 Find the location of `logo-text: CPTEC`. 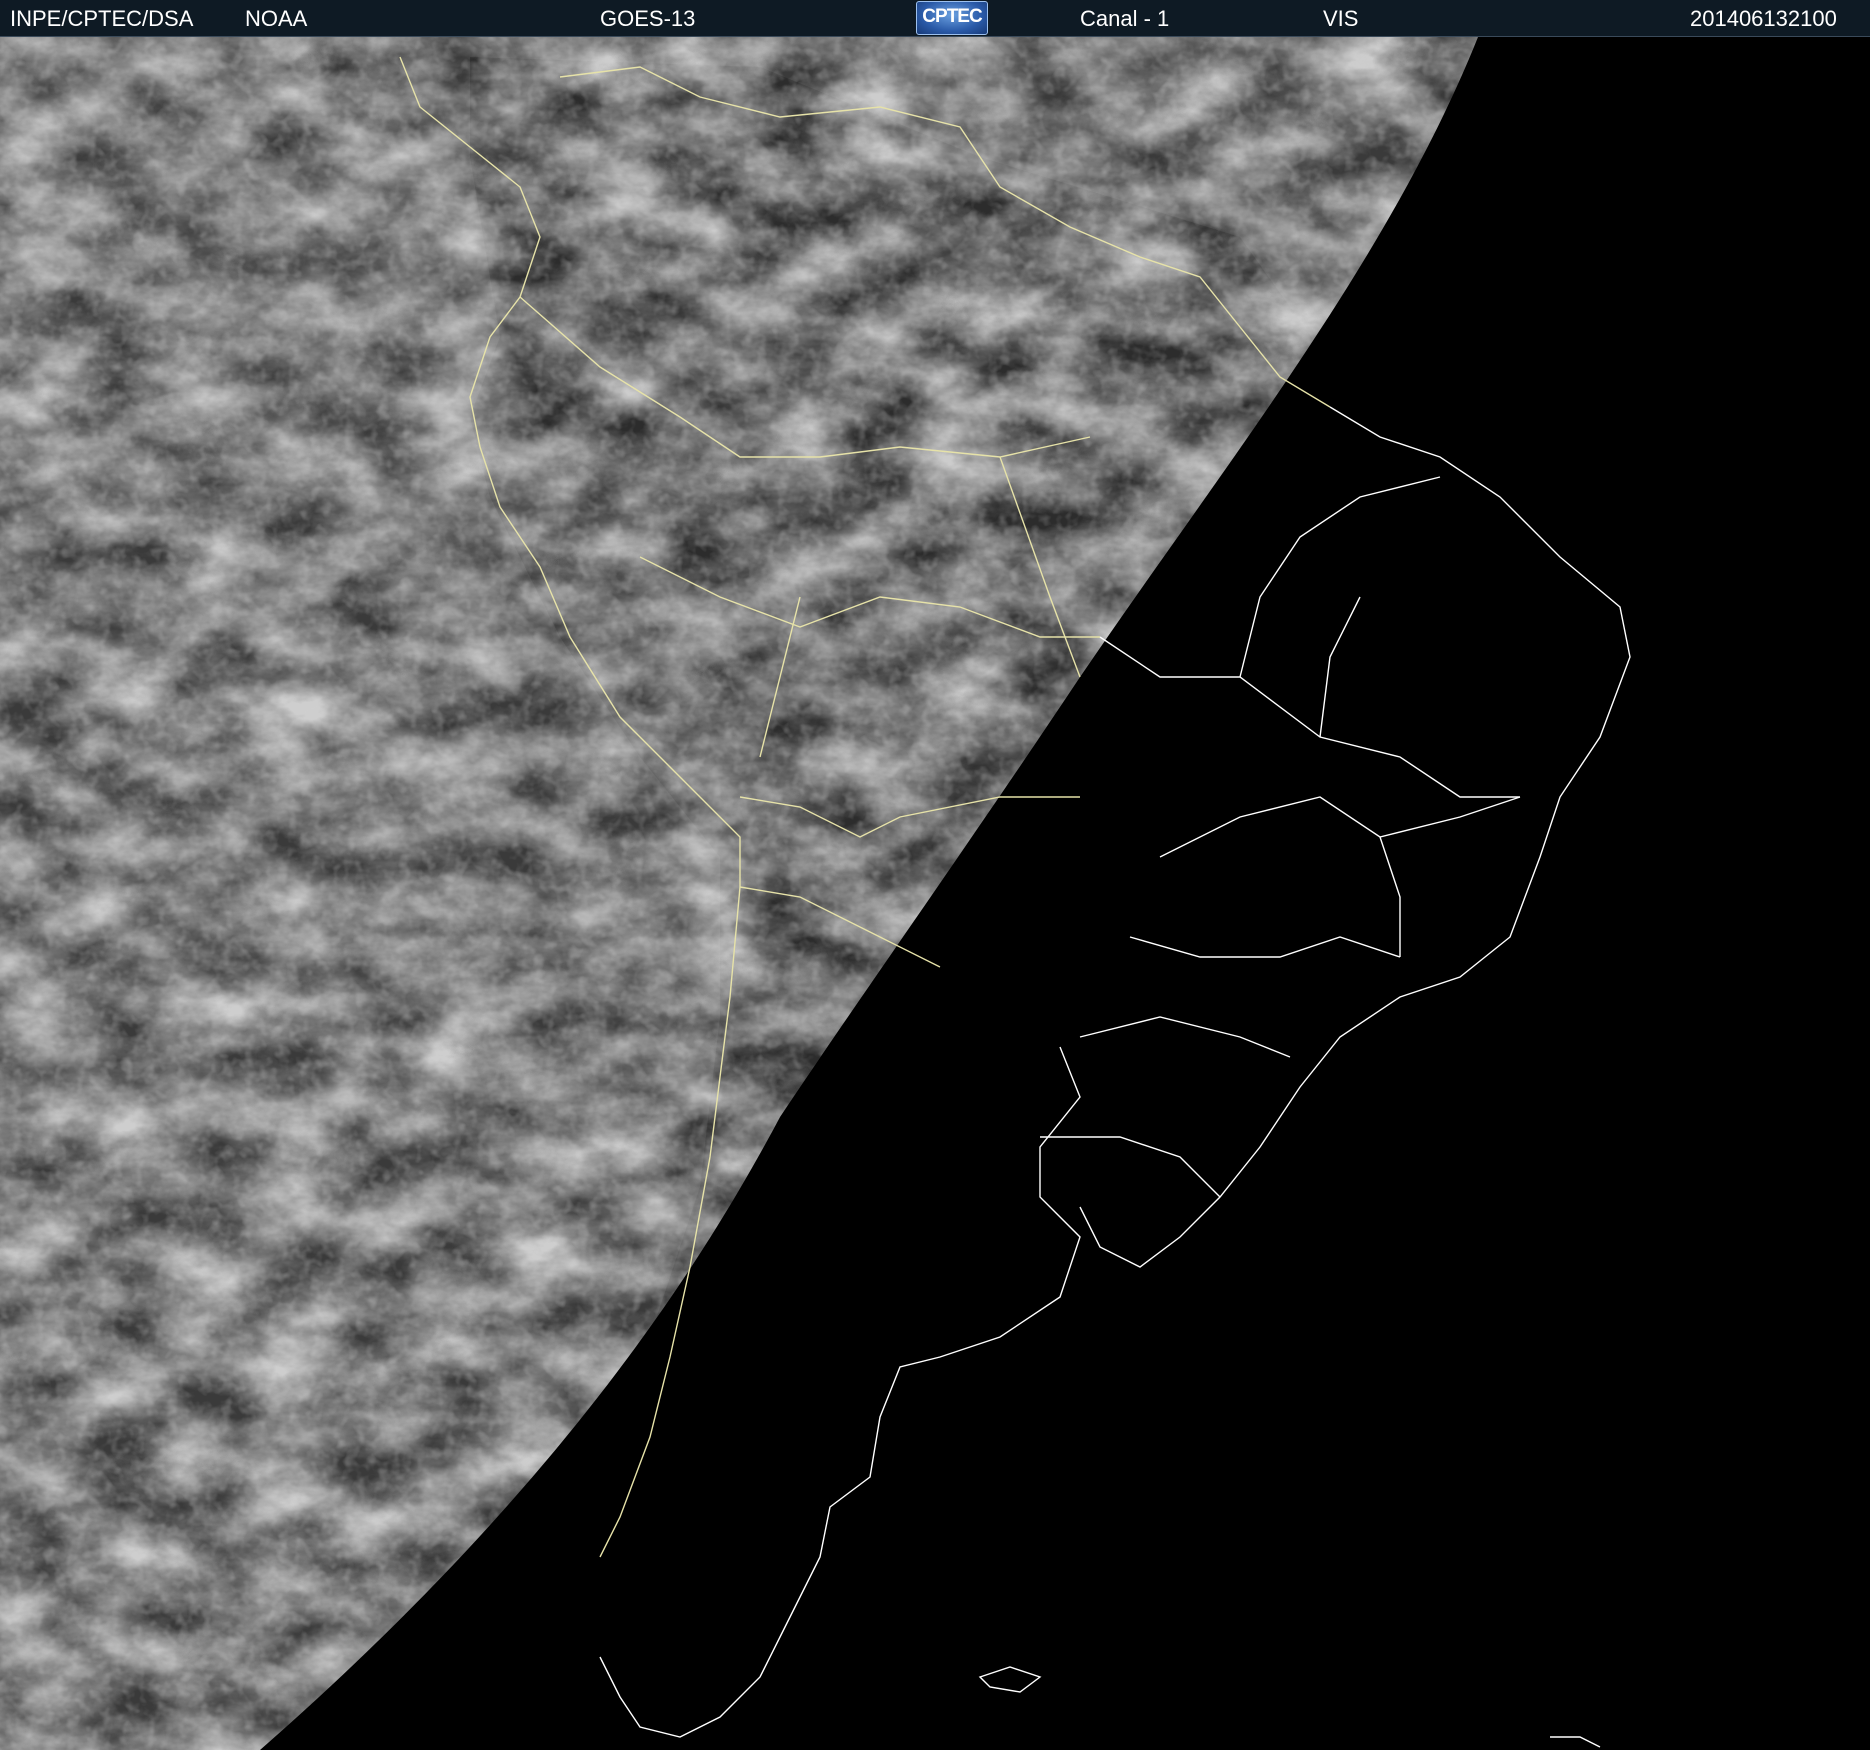

logo-text: CPTEC is located at coordinates (952, 16).